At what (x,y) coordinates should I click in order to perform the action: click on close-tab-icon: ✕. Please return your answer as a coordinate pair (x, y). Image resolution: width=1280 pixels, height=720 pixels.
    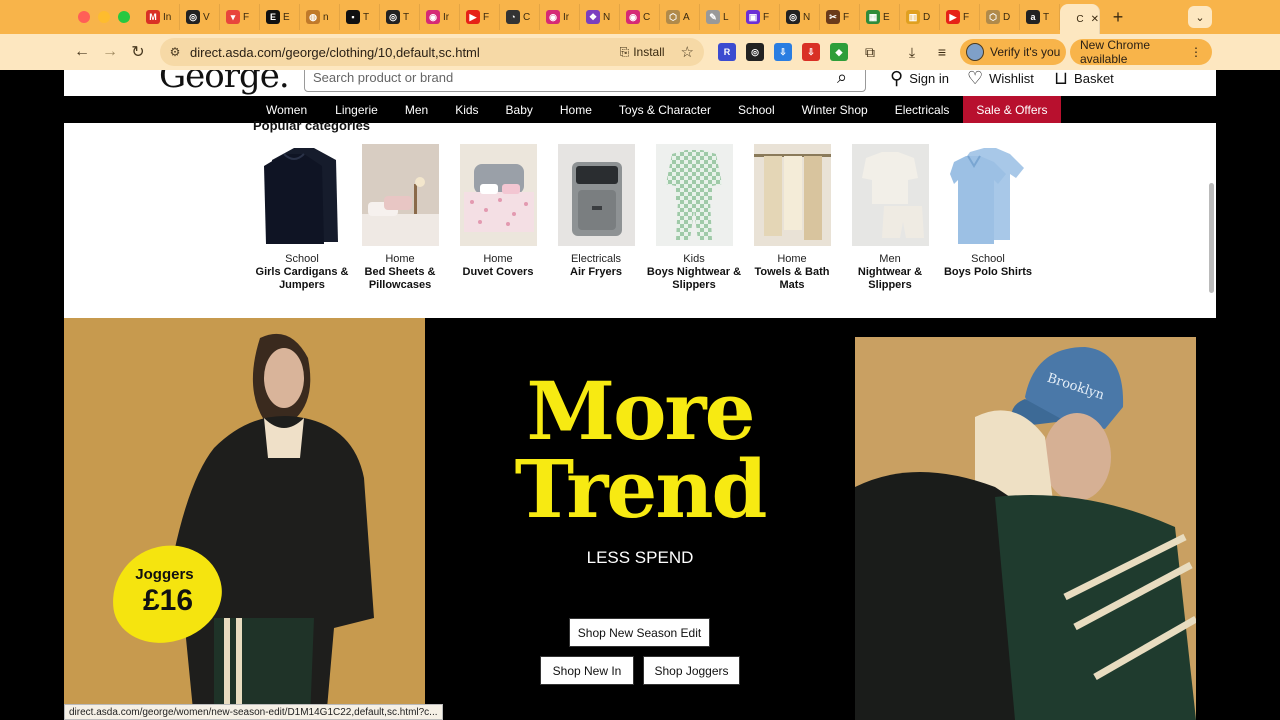
    Looking at the image, I should click on (1095, 19).